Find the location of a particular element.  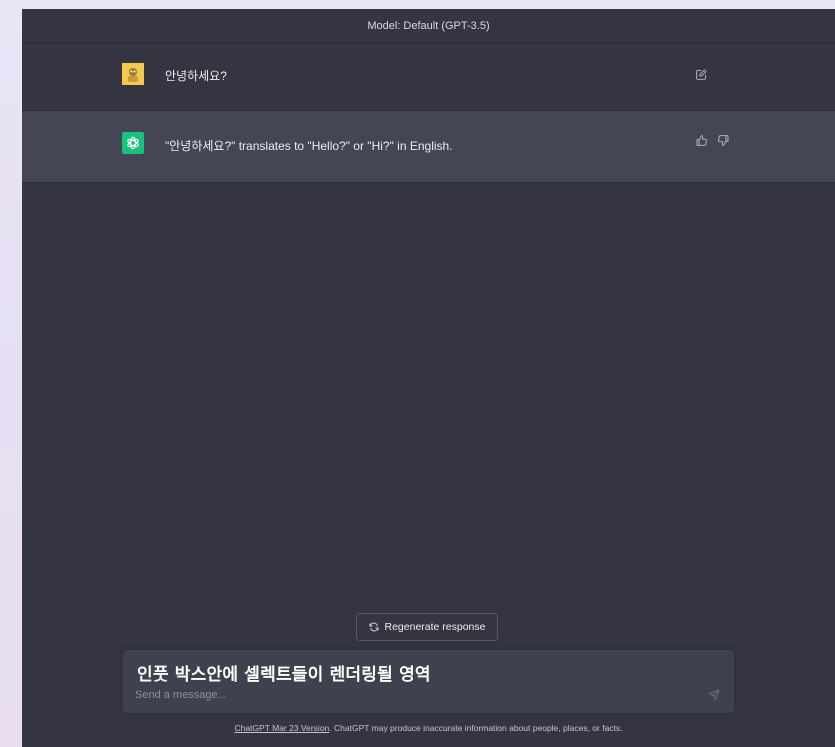

user-message-row: 안녕하세요? is located at coordinates (428, 77).